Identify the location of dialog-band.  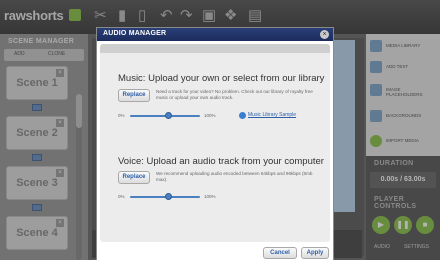
(215, 48).